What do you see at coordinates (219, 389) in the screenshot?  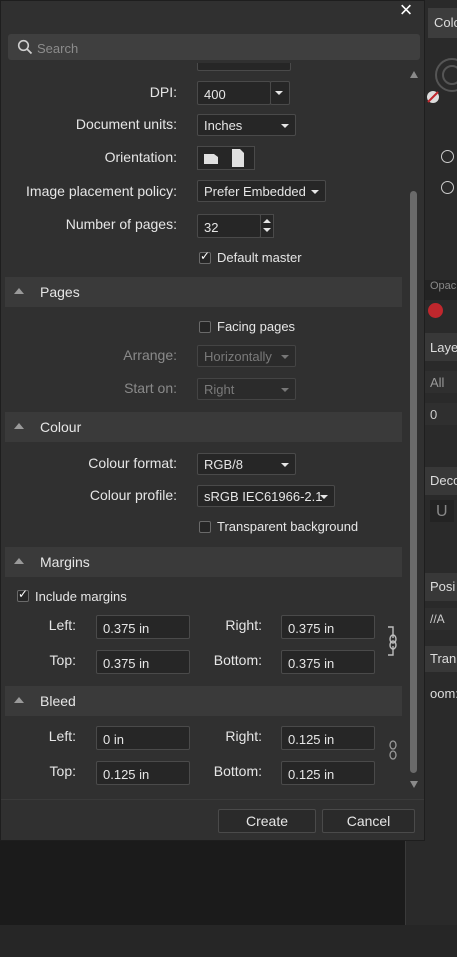 I see `start-on-value: Right` at bounding box center [219, 389].